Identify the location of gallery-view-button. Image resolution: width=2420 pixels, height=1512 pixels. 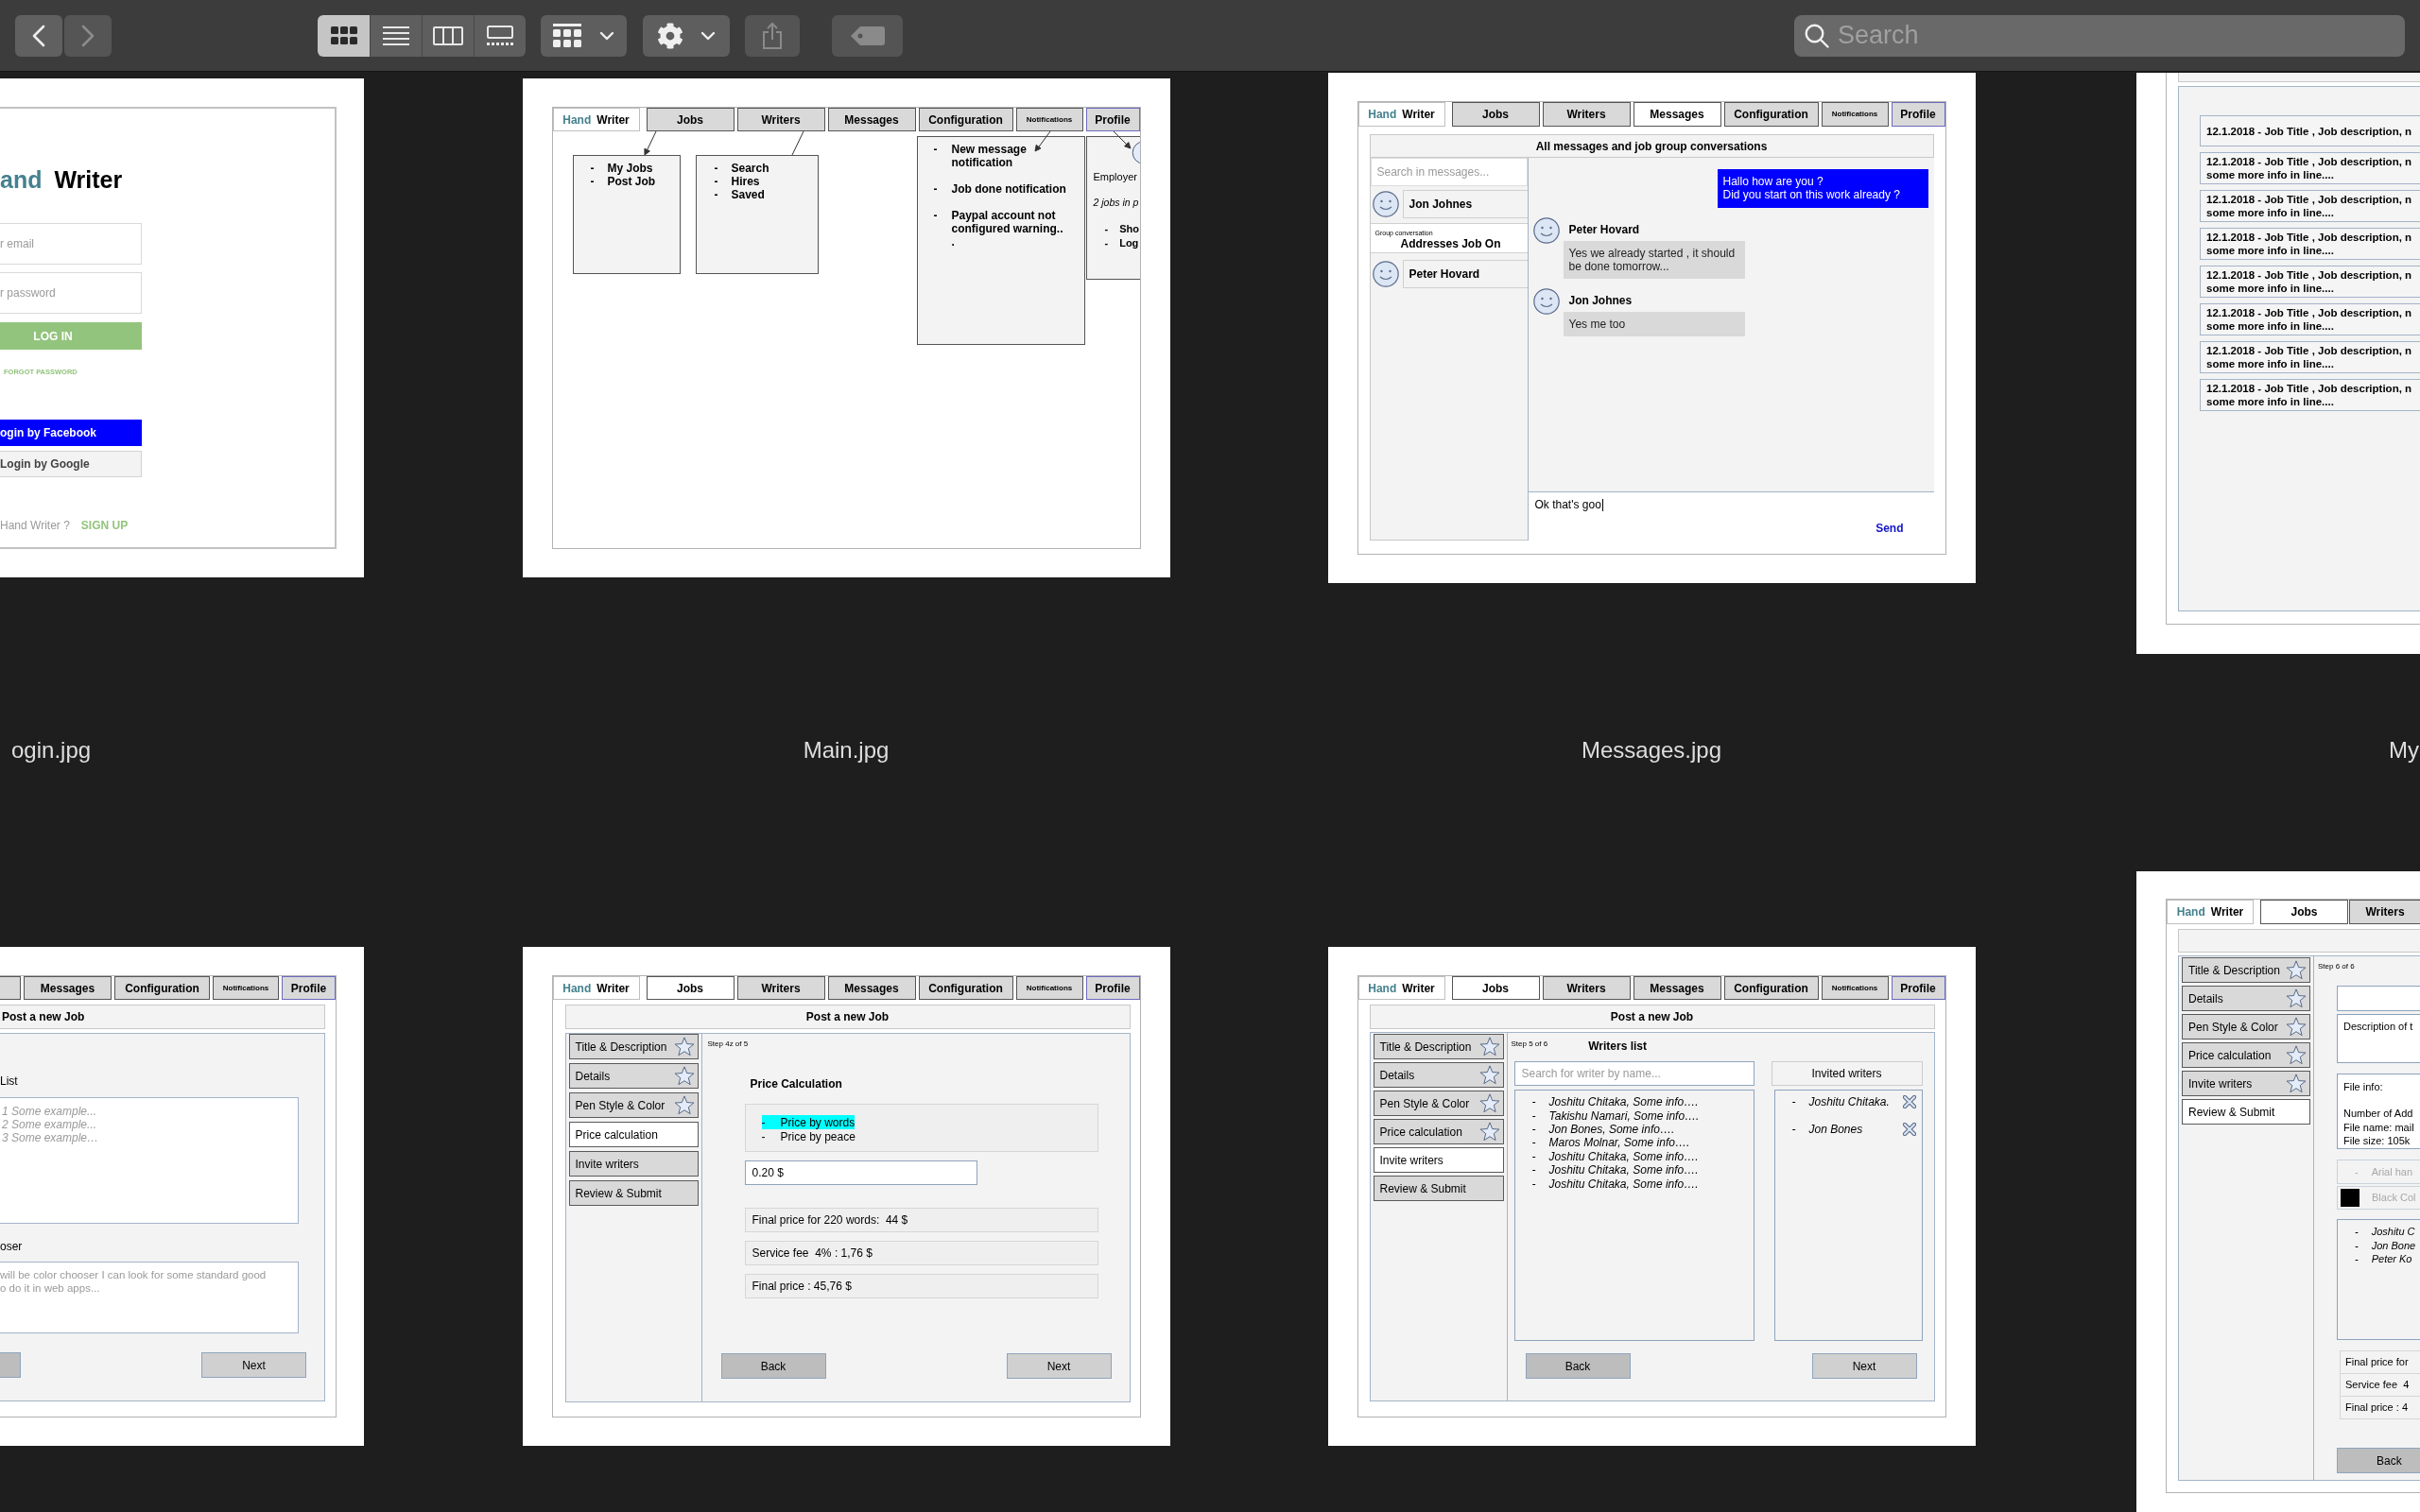
(500, 35).